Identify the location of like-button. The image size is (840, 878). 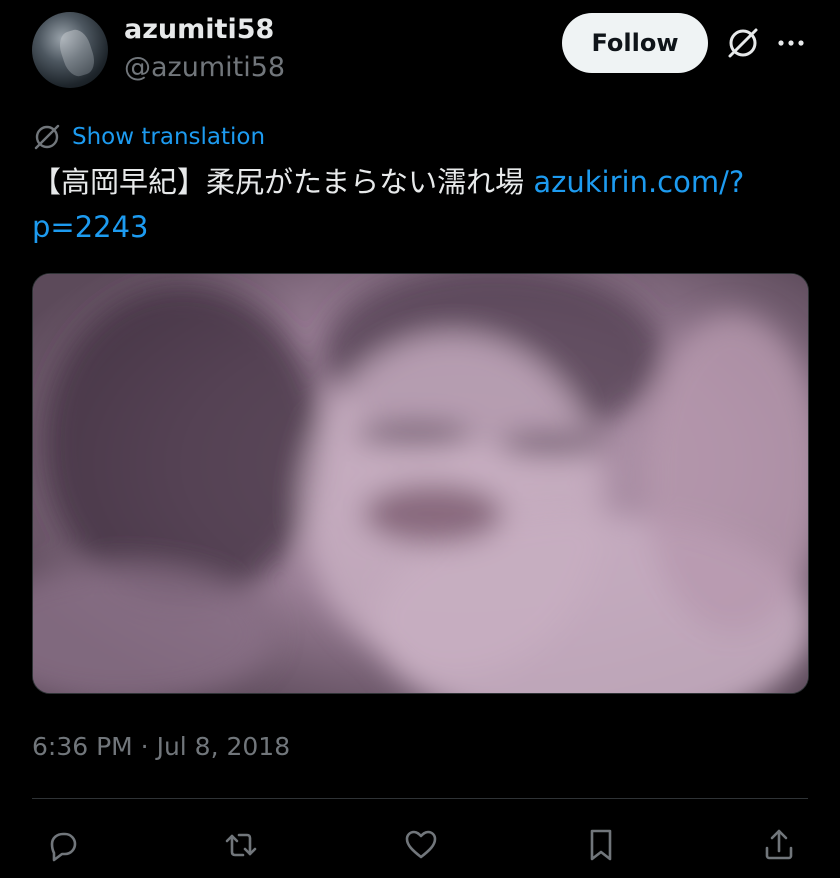
(421, 845).